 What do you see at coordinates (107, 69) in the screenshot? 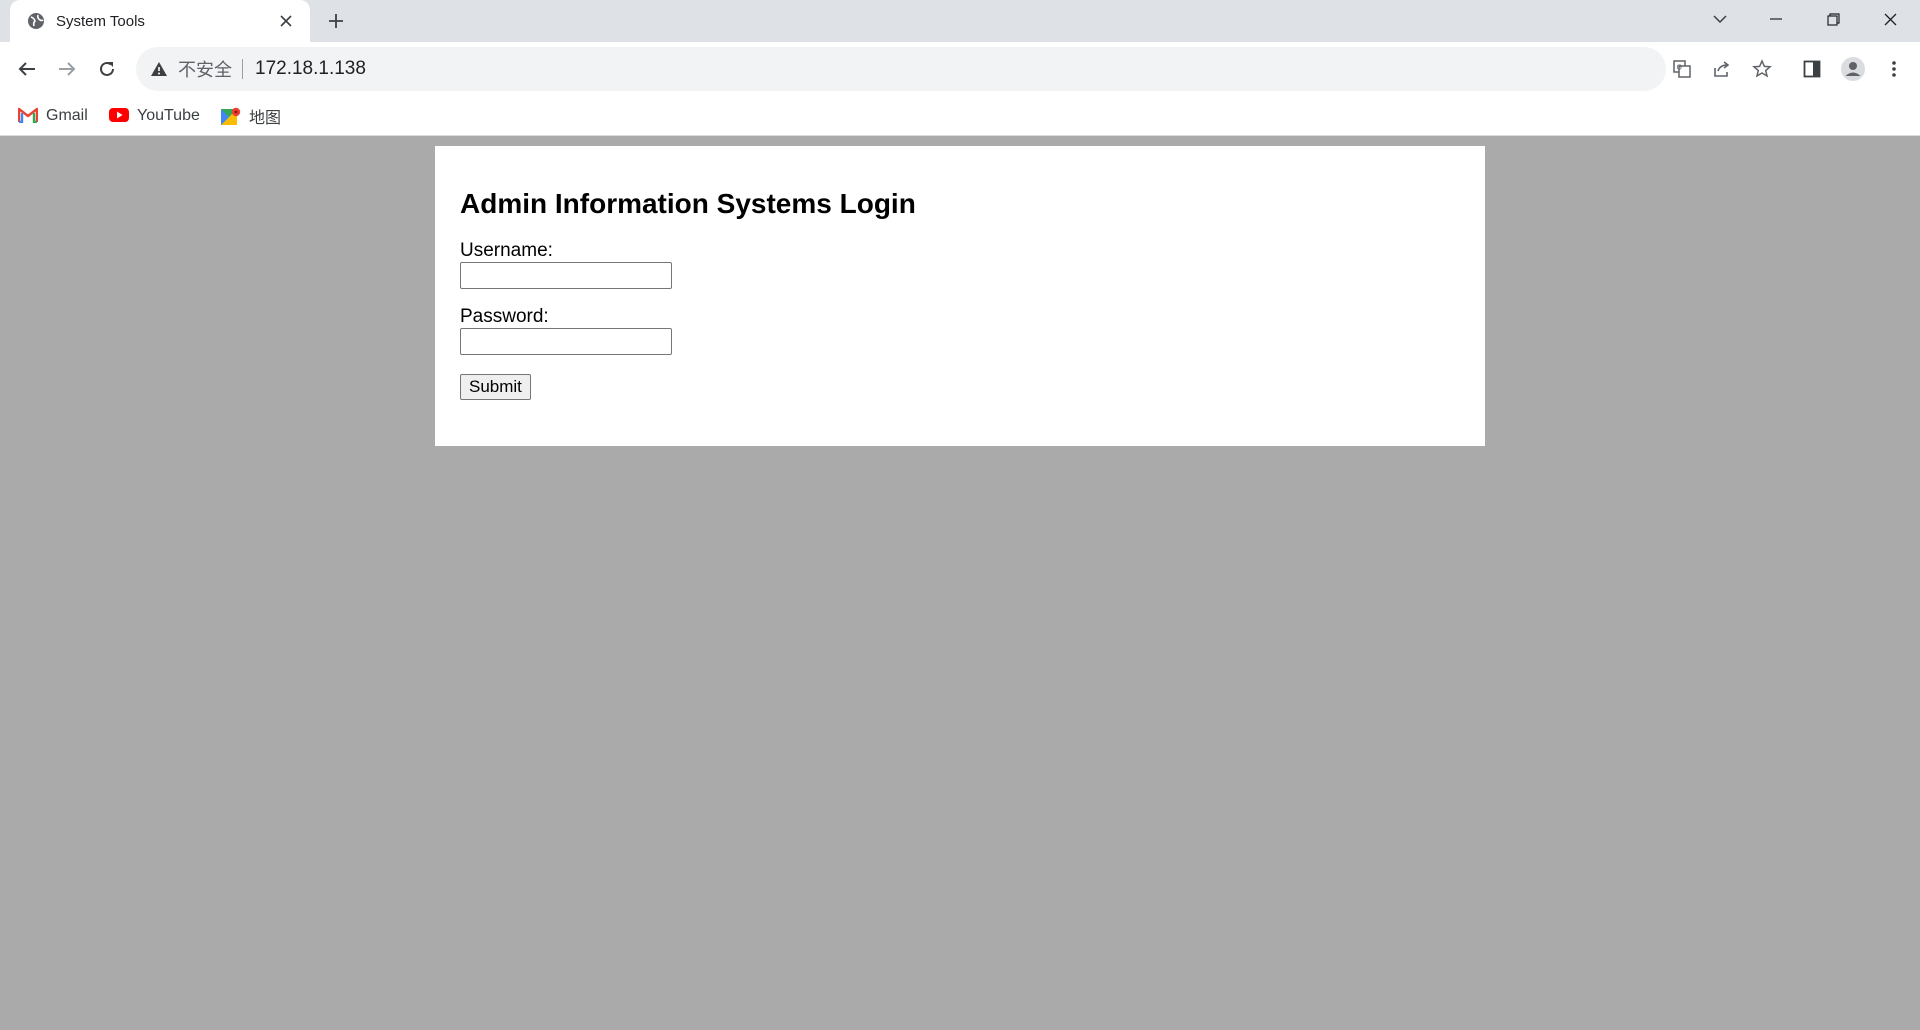
I see `reload-icon` at bounding box center [107, 69].